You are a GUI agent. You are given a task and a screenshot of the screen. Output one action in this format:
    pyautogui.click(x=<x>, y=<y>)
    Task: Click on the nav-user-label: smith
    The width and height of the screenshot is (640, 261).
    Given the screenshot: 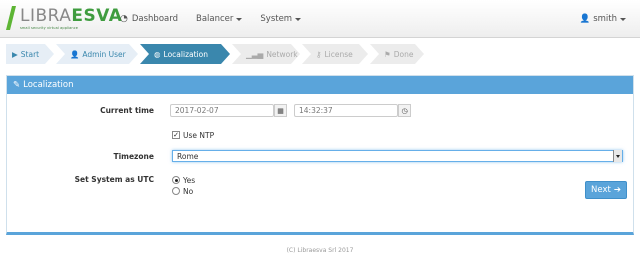 What is the action you would take?
    pyautogui.click(x=605, y=19)
    